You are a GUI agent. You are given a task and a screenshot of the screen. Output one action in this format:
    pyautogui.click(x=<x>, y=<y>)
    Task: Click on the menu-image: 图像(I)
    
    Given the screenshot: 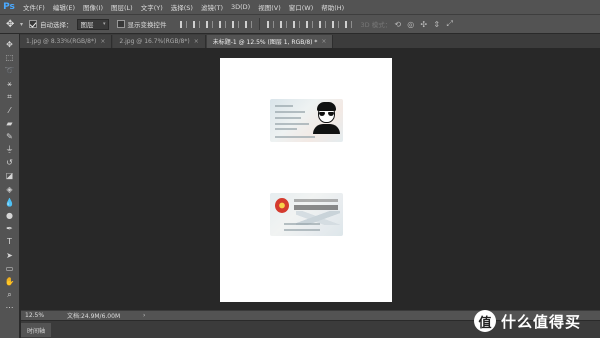 What is the action you would take?
    pyautogui.click(x=93, y=7)
    